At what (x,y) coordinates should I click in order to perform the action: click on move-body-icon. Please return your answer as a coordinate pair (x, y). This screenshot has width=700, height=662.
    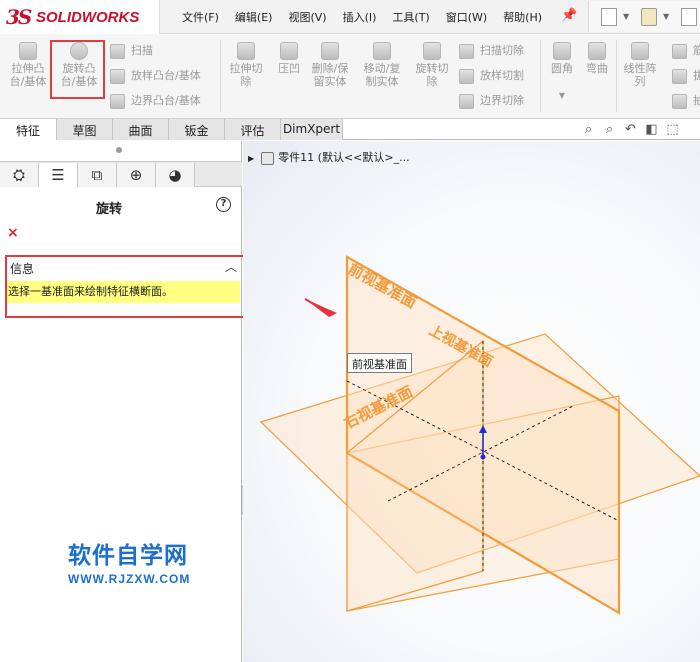
    Looking at the image, I should click on (382, 51).